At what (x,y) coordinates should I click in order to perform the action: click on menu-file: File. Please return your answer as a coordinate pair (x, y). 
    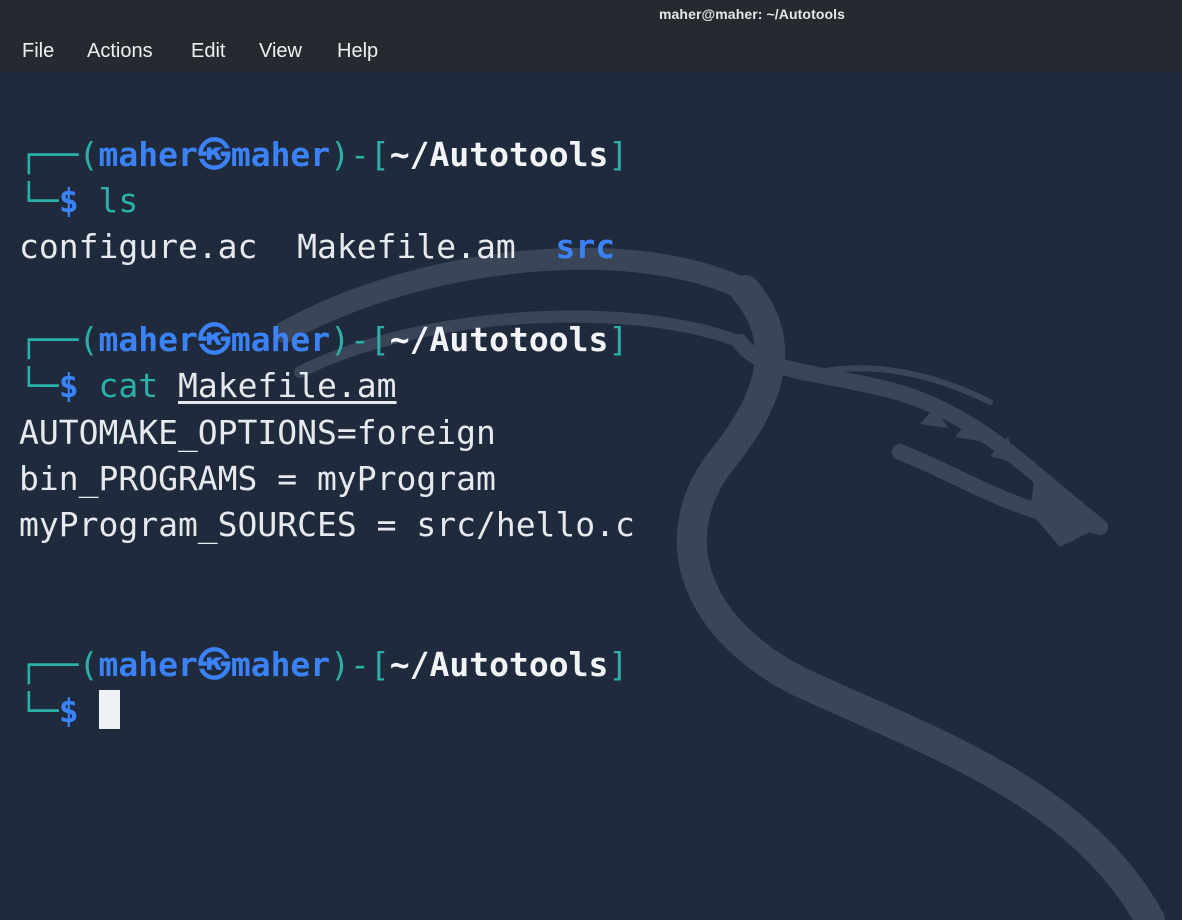
    Looking at the image, I should click on (38, 51).